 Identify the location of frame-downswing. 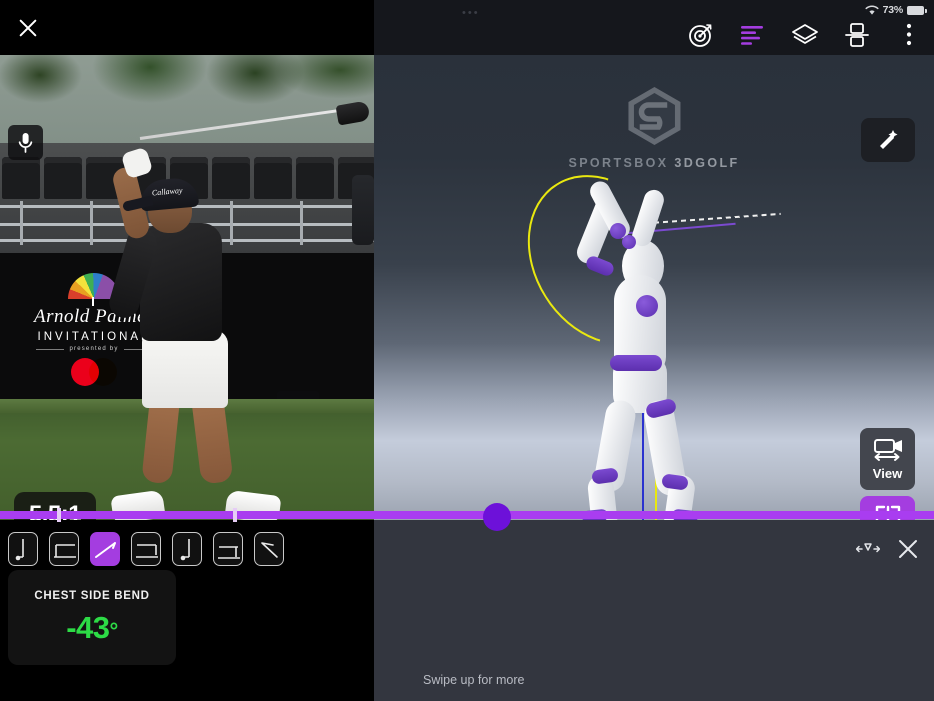
(187, 549).